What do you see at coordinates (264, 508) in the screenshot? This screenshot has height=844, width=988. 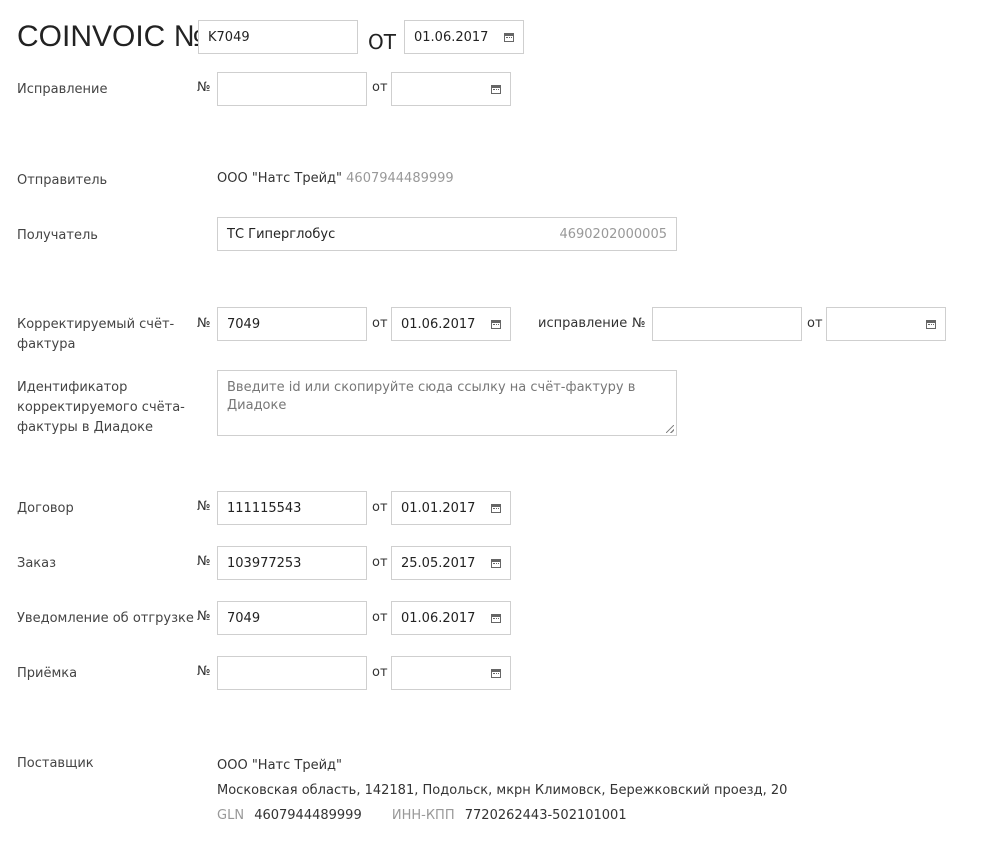 I see `contract-number-value: 111115543` at bounding box center [264, 508].